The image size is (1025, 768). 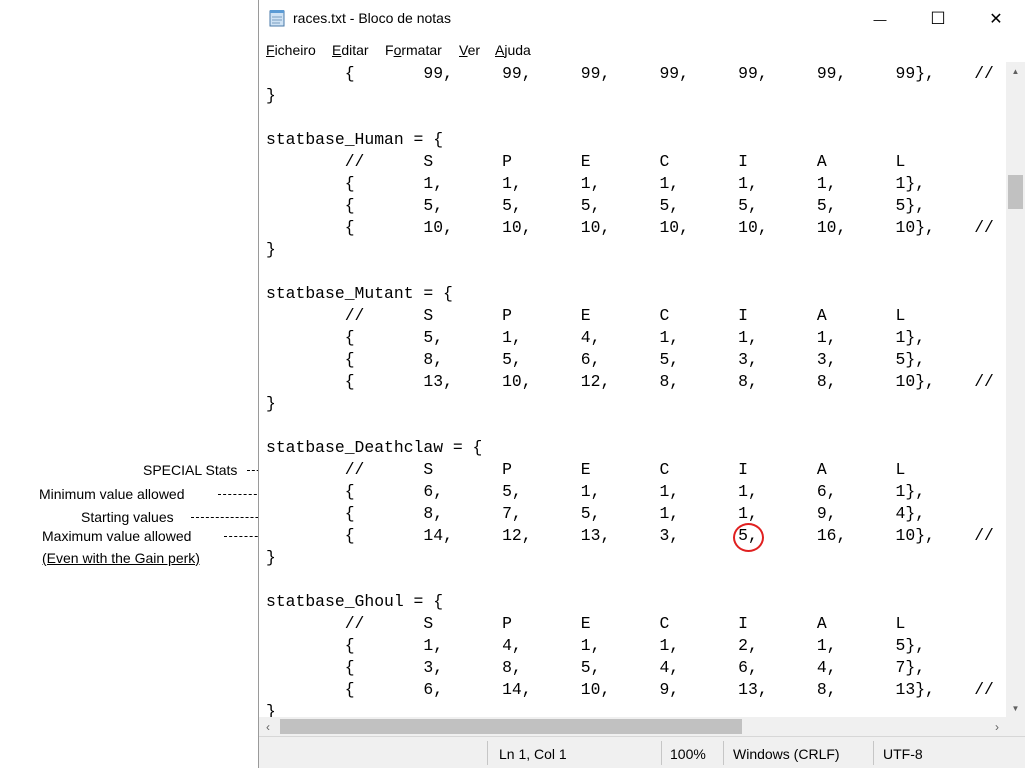 What do you see at coordinates (642, 752) in the screenshot?
I see `status-bar: Ln 1, Col 1 100% Windows (CRLF) UTF-8` at bounding box center [642, 752].